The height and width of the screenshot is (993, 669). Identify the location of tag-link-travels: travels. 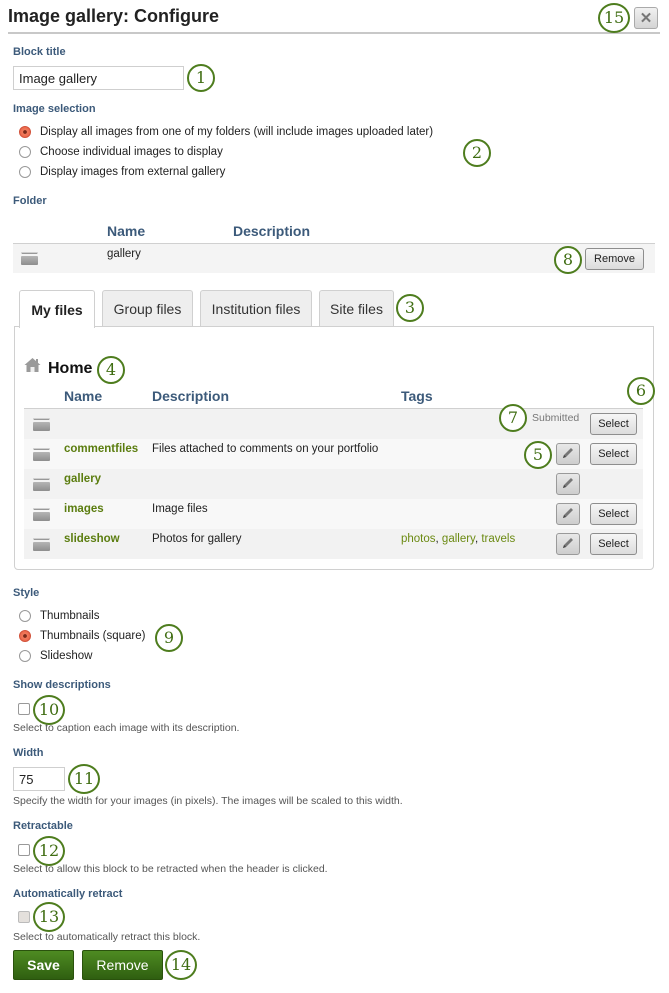
(498, 539).